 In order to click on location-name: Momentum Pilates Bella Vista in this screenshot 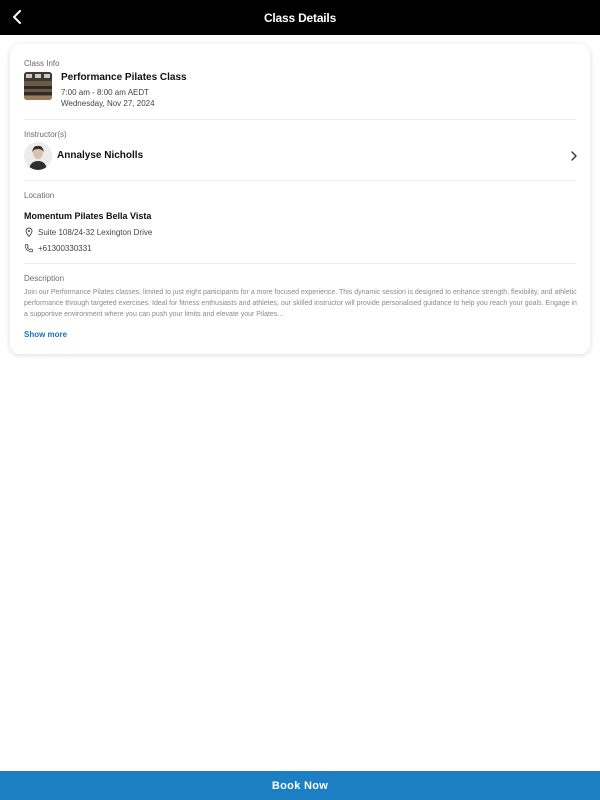, I will do `click(88, 216)`.